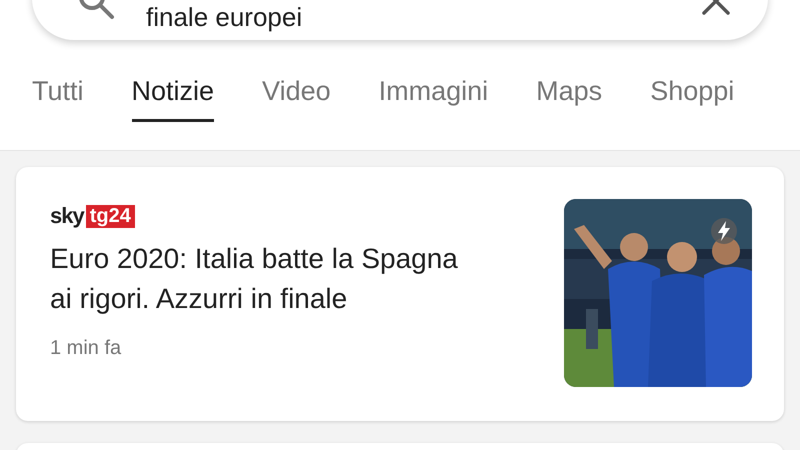  Describe the element at coordinates (86, 348) in the screenshot. I see `time-ago: 1 min fa` at that location.